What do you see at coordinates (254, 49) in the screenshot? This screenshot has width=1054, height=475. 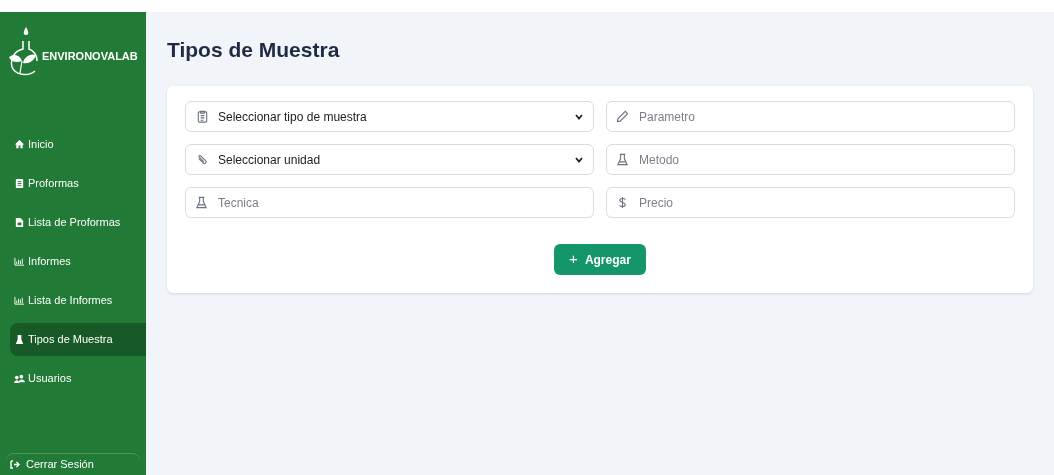 I see `page-title: Tipos de Muestra` at bounding box center [254, 49].